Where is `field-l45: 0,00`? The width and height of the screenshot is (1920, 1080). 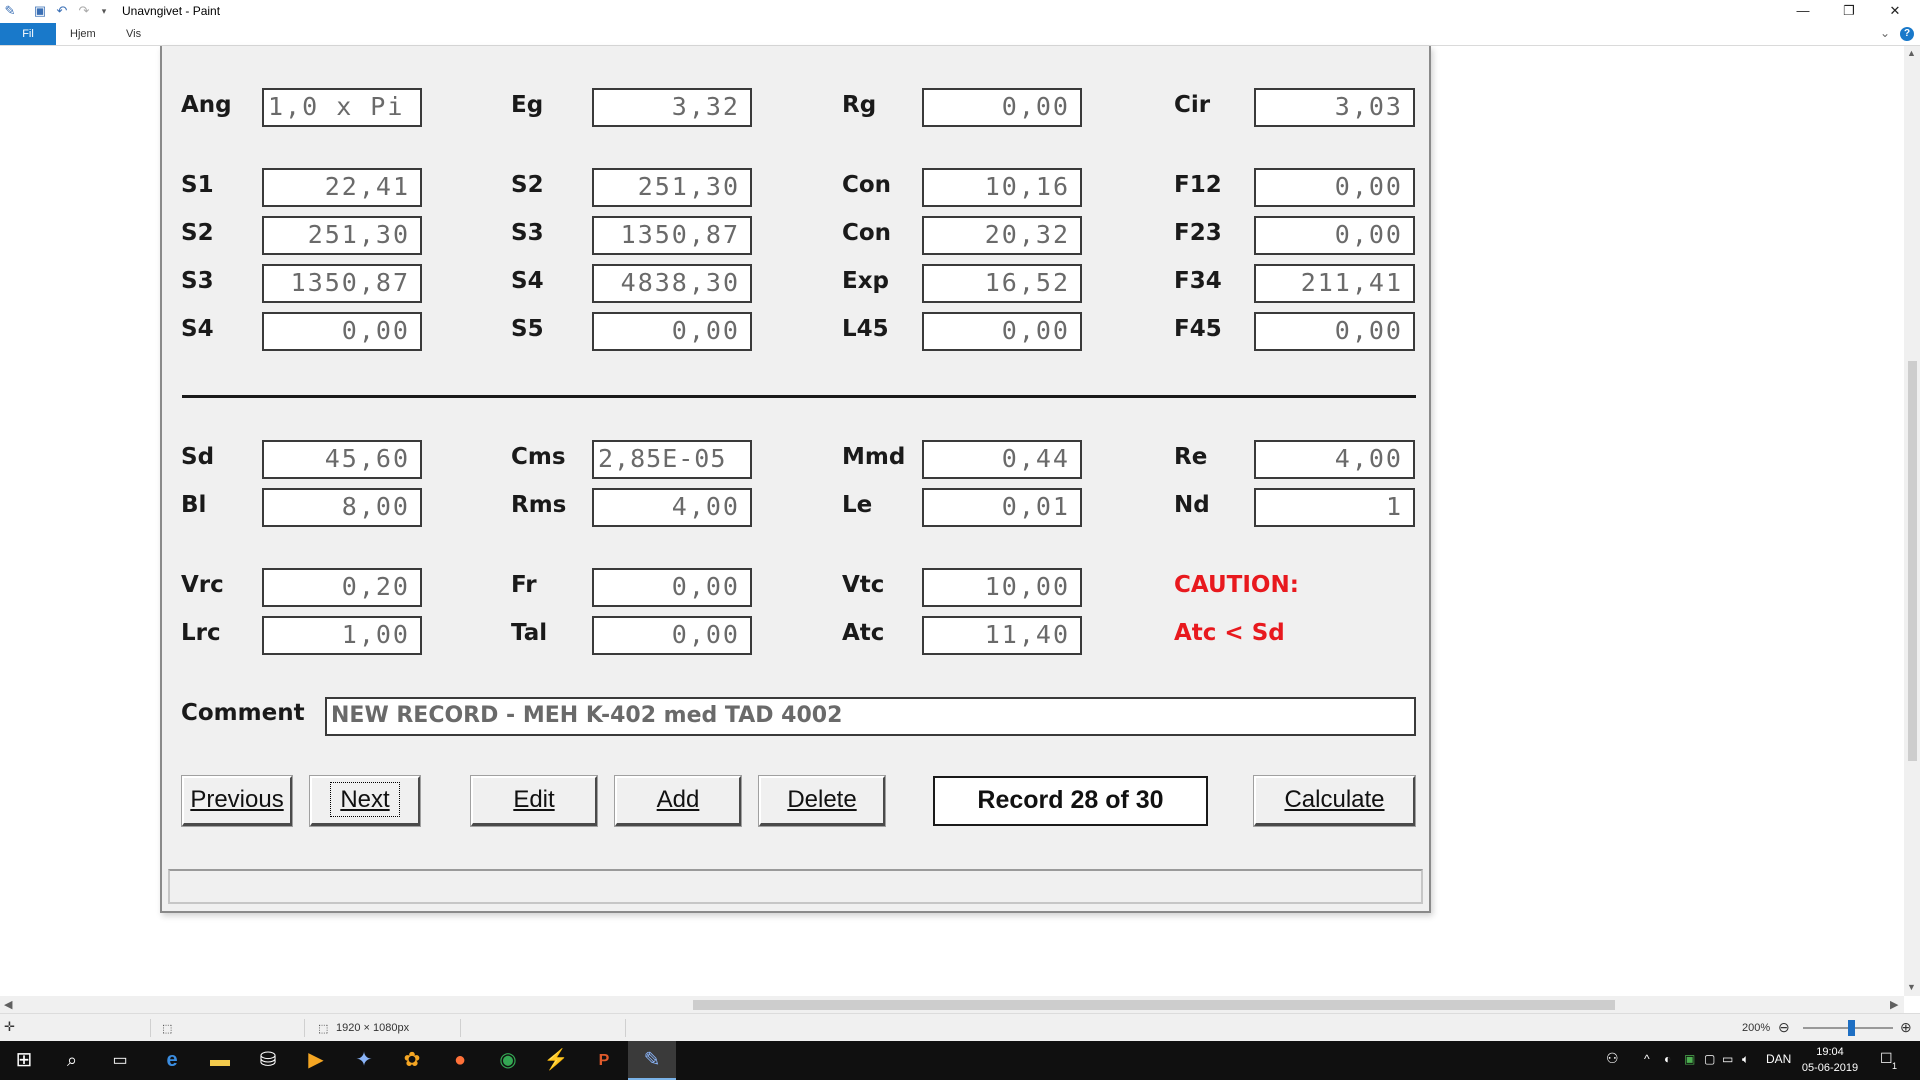 field-l45: 0,00 is located at coordinates (1002, 331).